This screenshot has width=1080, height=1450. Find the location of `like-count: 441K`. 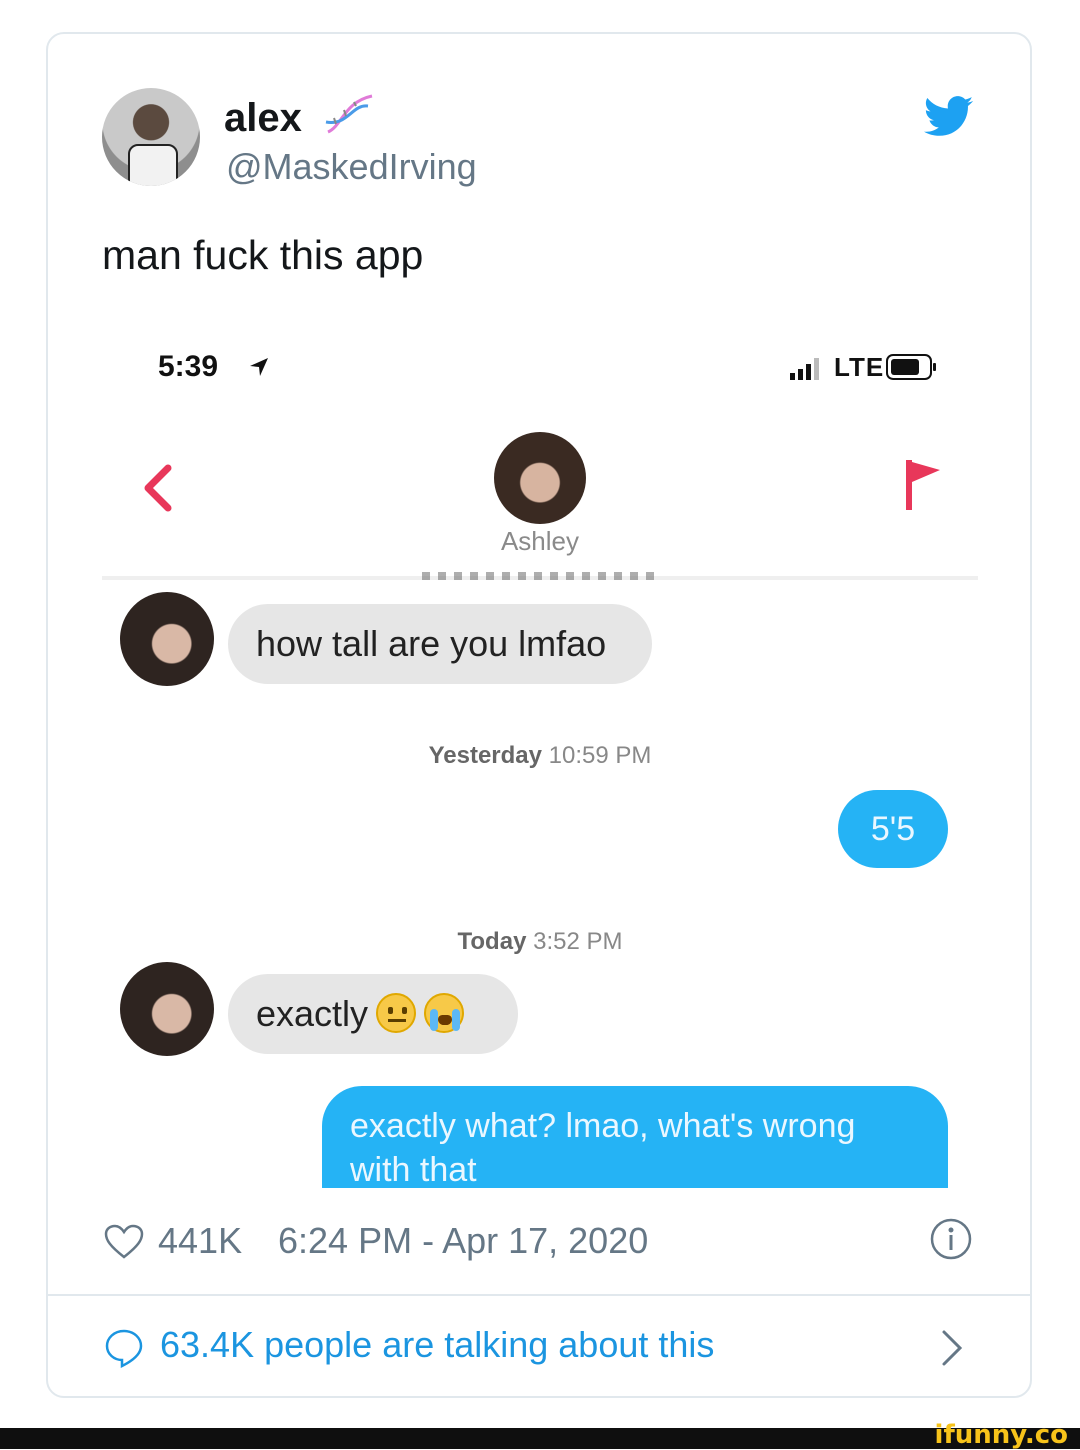

like-count: 441K is located at coordinates (200, 1241).